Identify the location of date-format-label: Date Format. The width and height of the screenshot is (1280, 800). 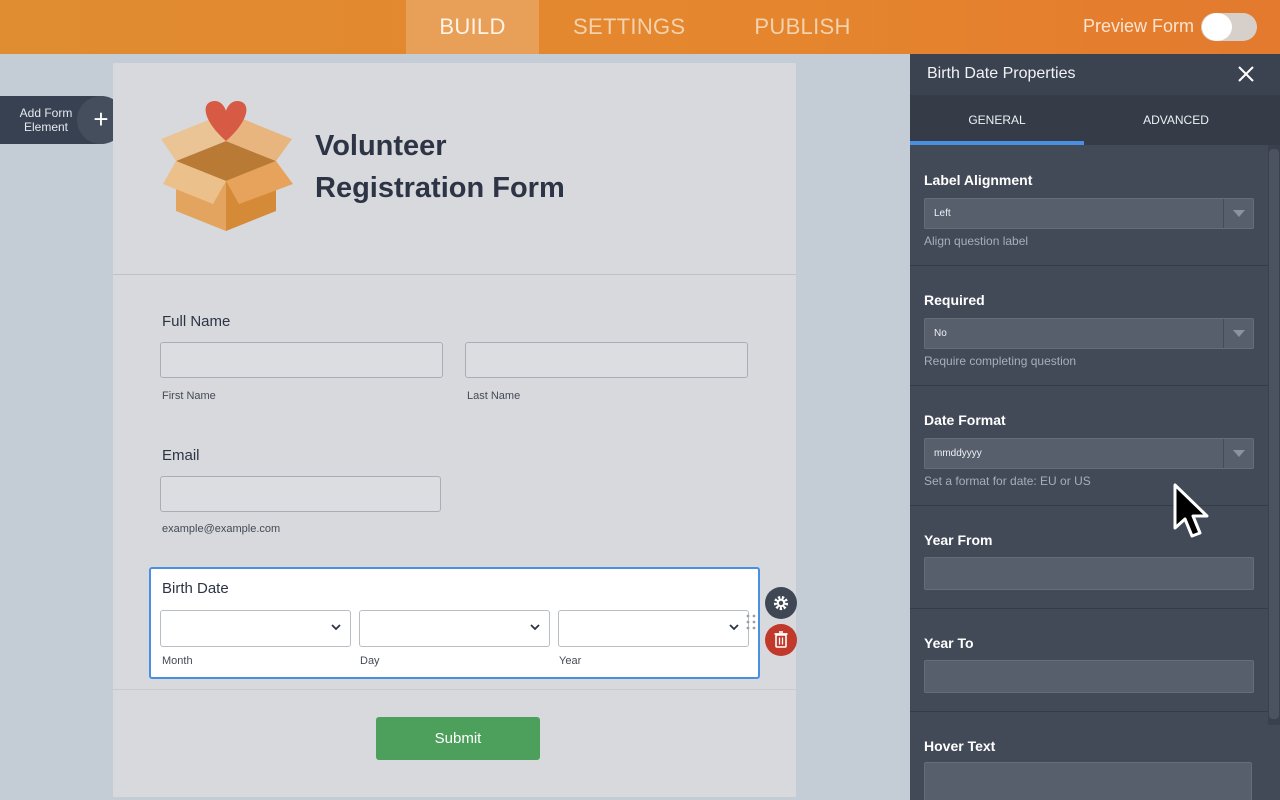
(965, 420).